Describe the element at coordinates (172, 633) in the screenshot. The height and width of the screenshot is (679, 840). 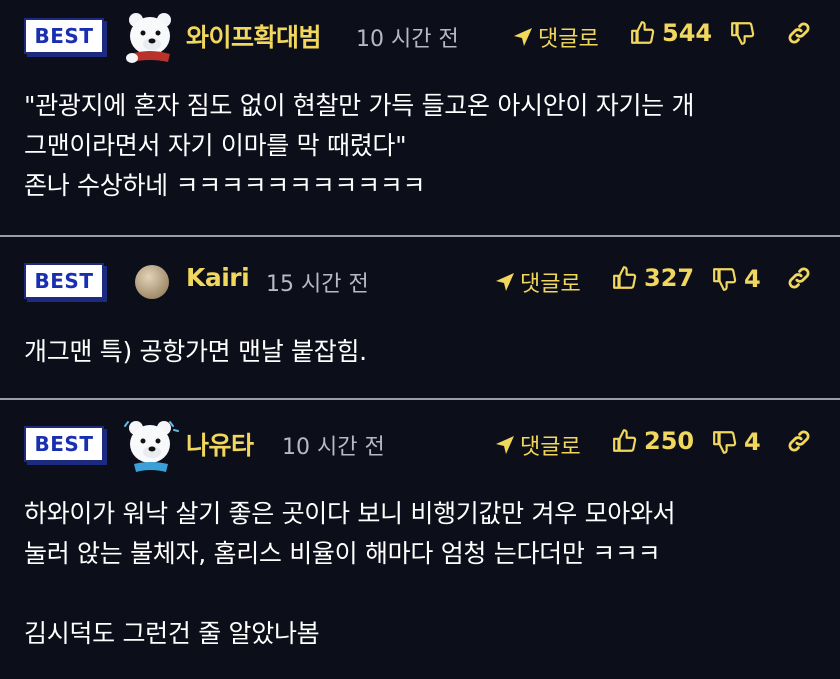
I see `comment-line: 김시덕도 그런건 줄 알았나봄` at that location.